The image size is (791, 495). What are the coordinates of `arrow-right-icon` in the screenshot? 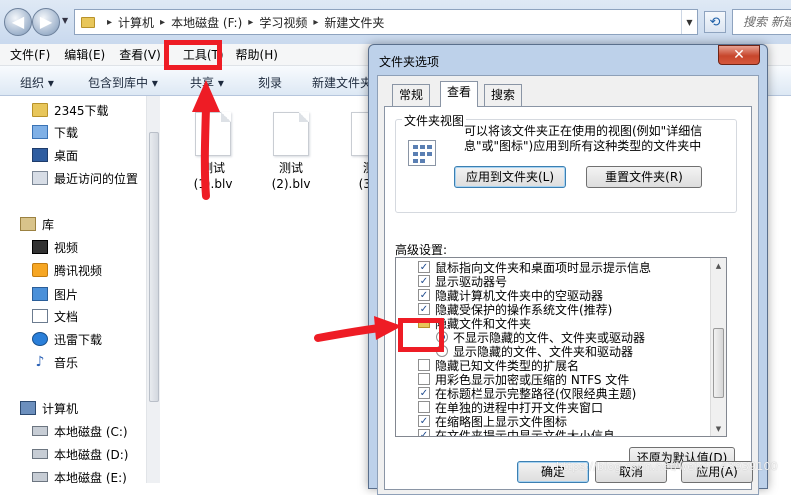 It's located at (358, 329).